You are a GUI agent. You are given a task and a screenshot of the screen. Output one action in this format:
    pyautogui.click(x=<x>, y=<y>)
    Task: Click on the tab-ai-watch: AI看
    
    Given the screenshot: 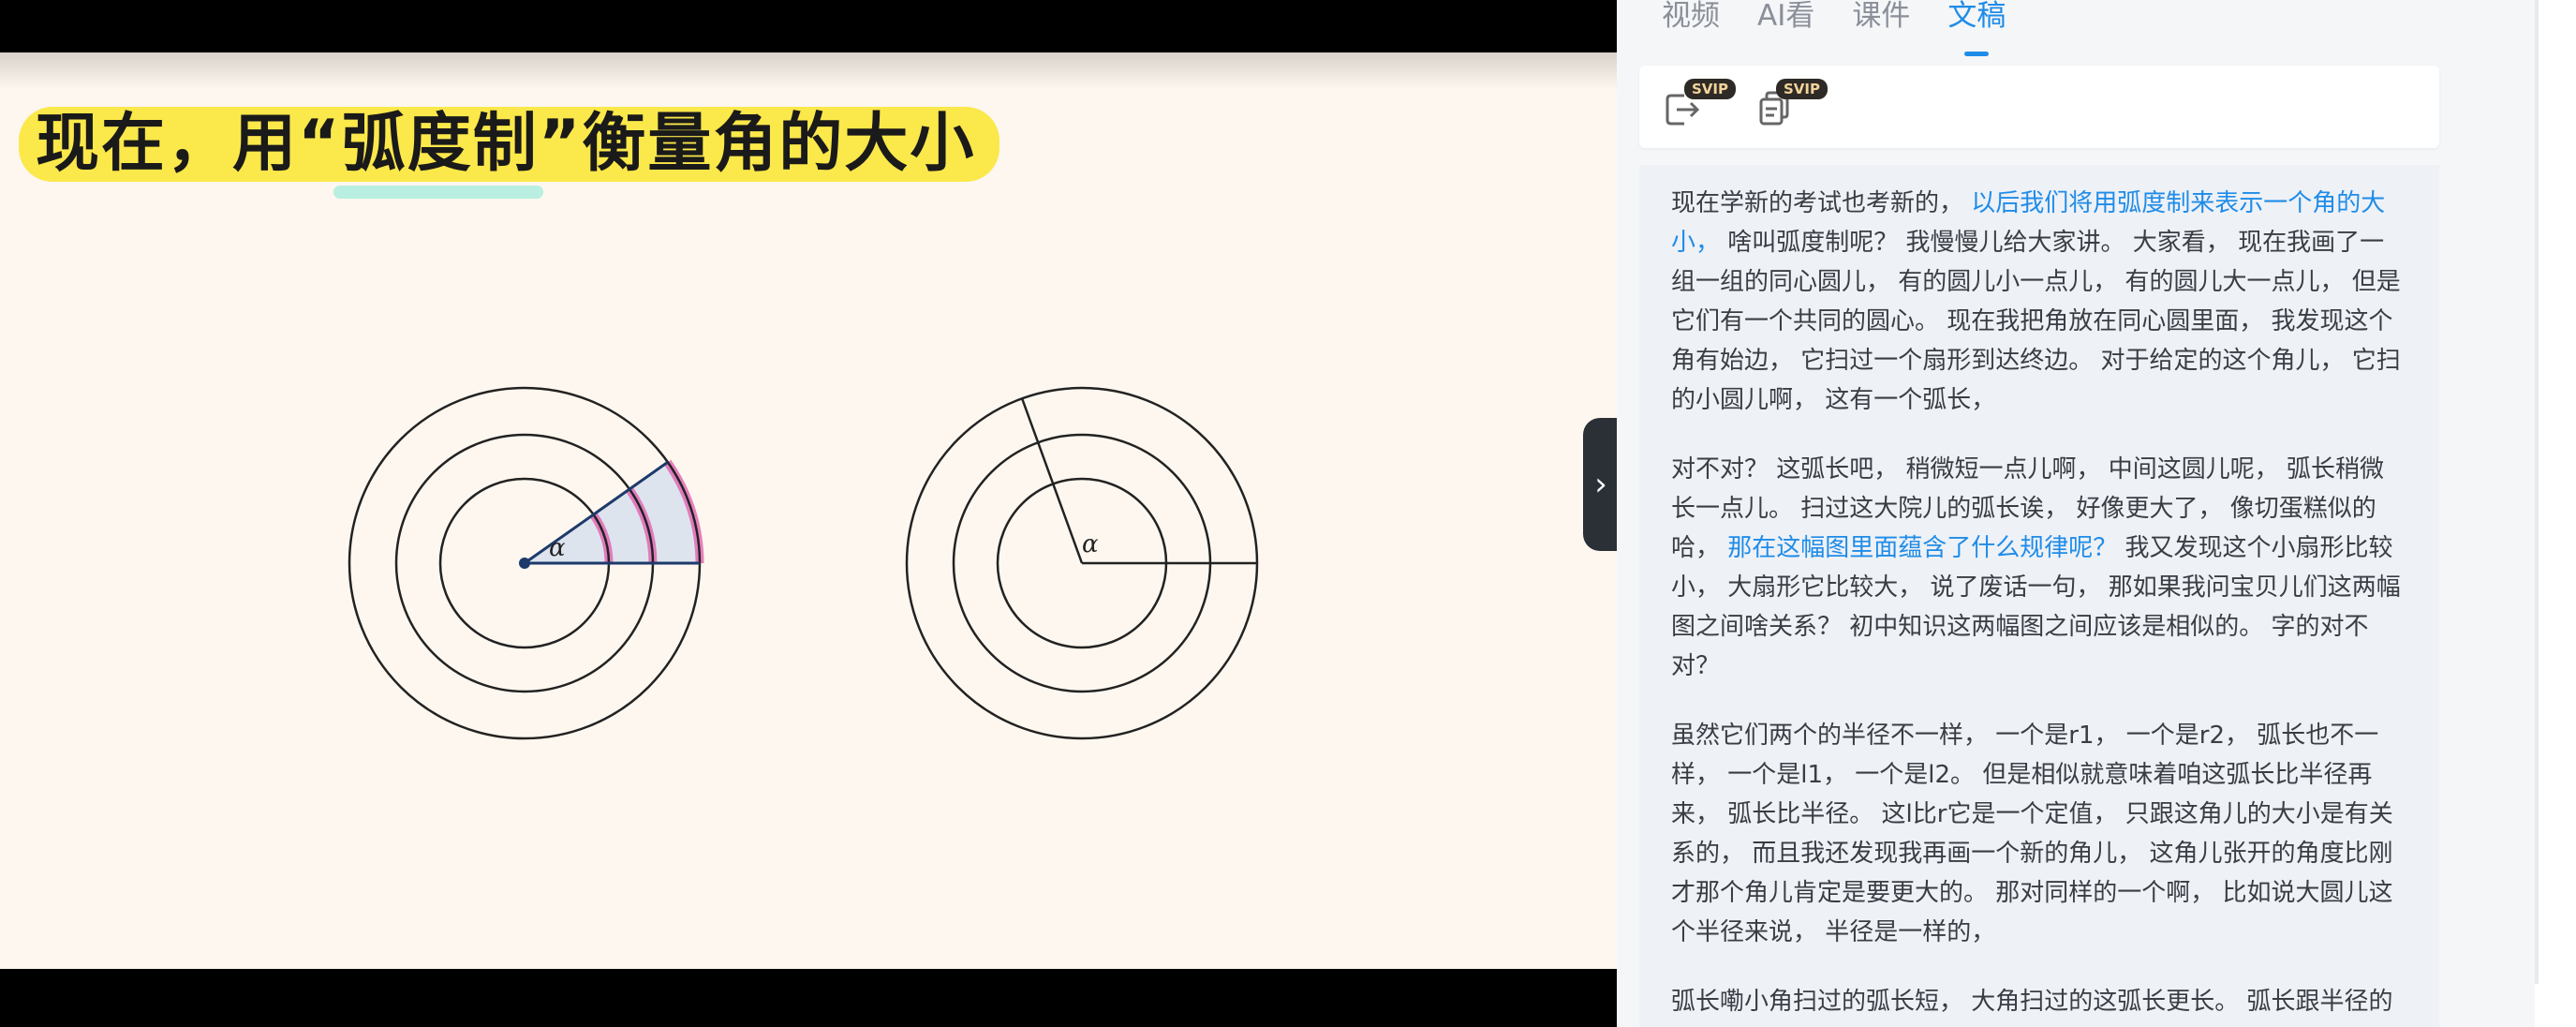 What is the action you would take?
    pyautogui.click(x=1786, y=23)
    